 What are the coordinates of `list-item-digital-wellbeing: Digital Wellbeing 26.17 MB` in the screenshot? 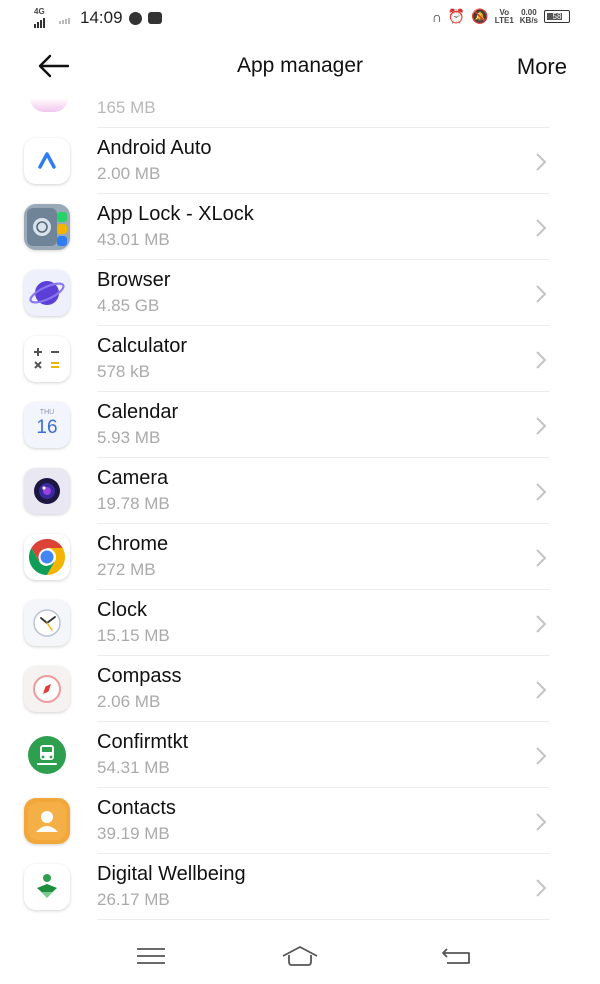 It's located at (300, 887).